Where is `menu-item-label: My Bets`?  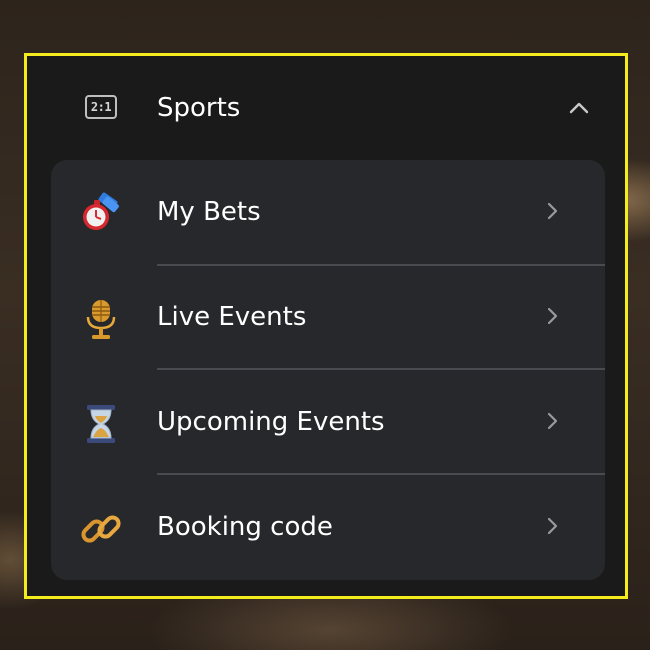 menu-item-label: My Bets is located at coordinates (209, 212).